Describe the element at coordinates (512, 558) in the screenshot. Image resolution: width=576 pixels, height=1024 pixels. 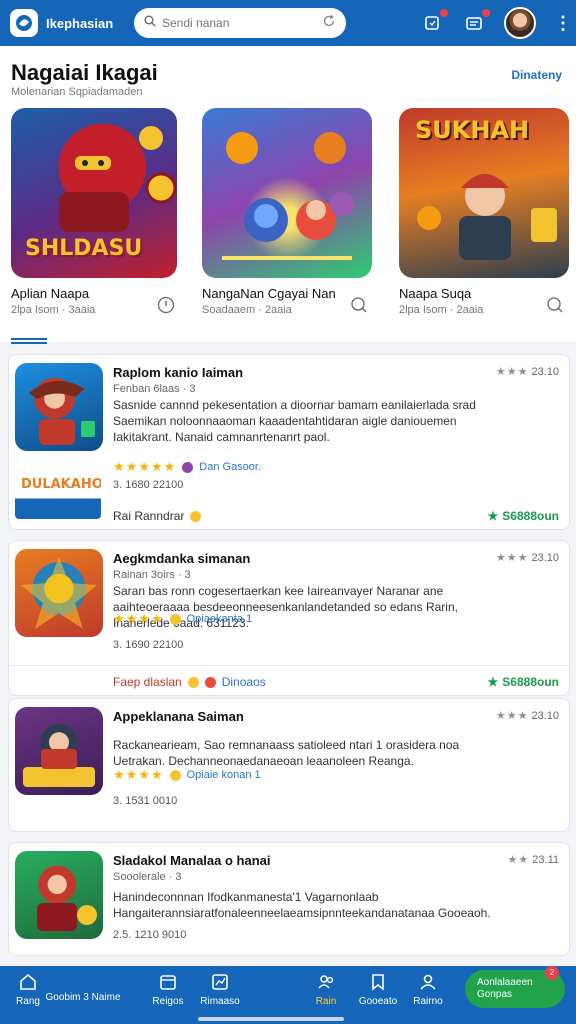
I see `score-stars-icon: ★★★` at that location.